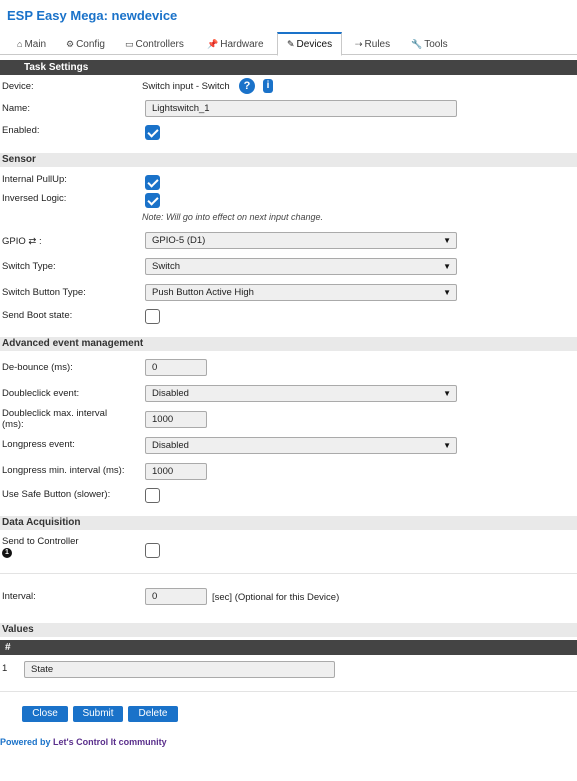 The image size is (577, 781). Describe the element at coordinates (98, 714) in the screenshot. I see `submit-button: Submit` at that location.